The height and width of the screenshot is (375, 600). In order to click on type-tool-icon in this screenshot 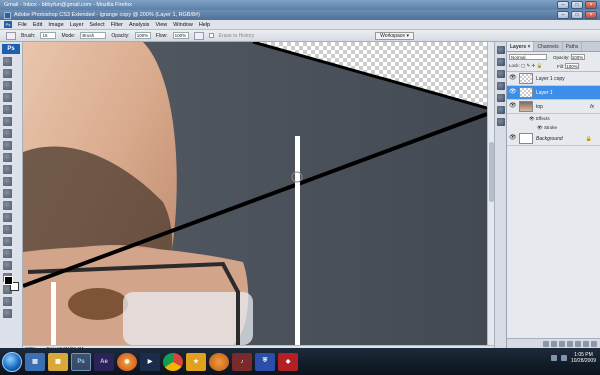, I will do `click(7, 241)`.